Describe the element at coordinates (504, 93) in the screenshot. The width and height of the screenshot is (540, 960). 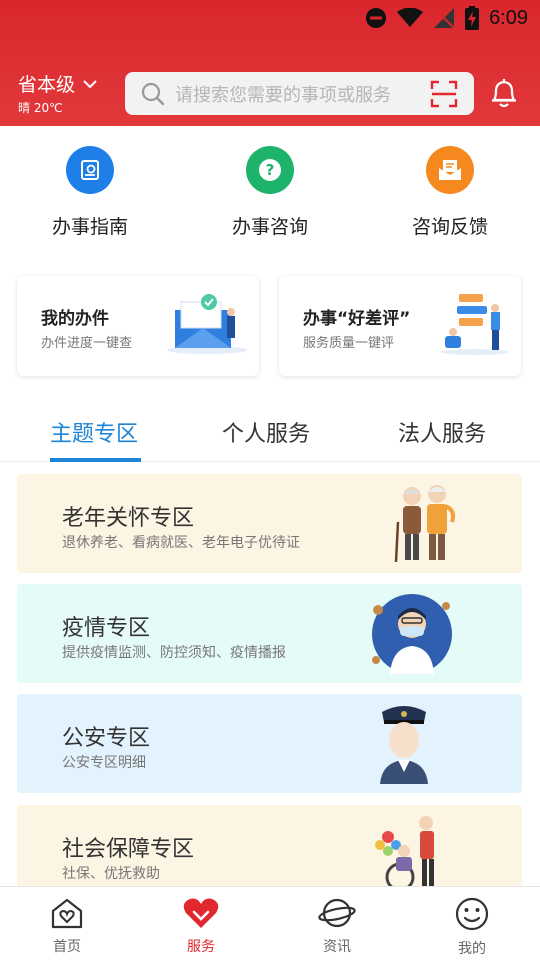
I see `bell-icon` at that location.